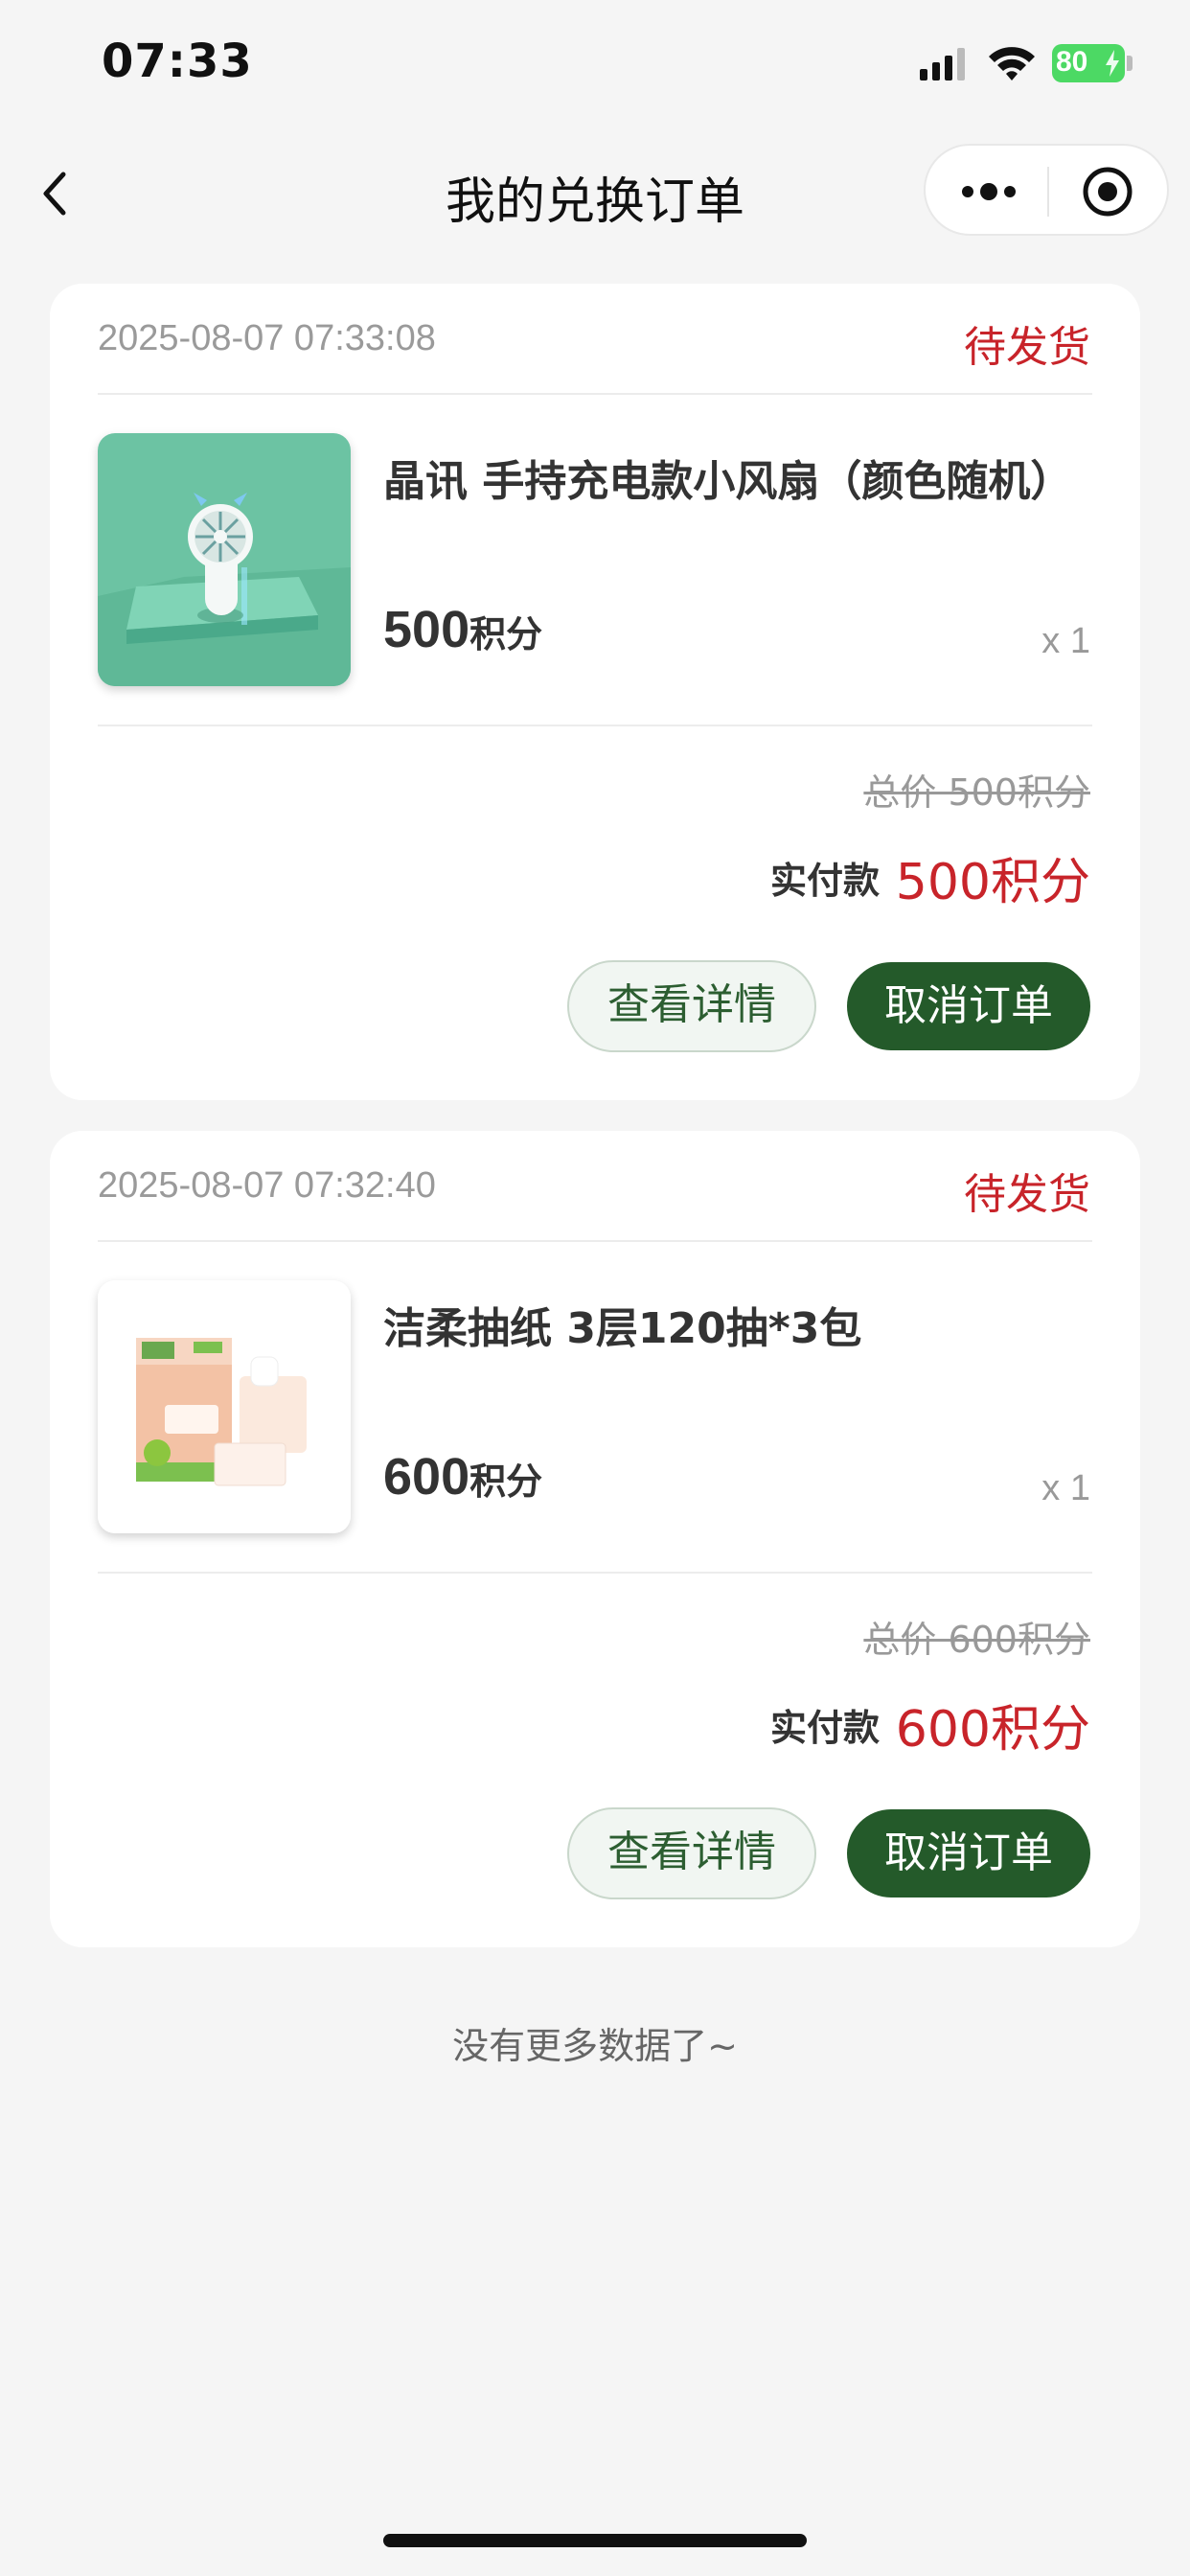  I want to click on capsule-divider, so click(1048, 192).